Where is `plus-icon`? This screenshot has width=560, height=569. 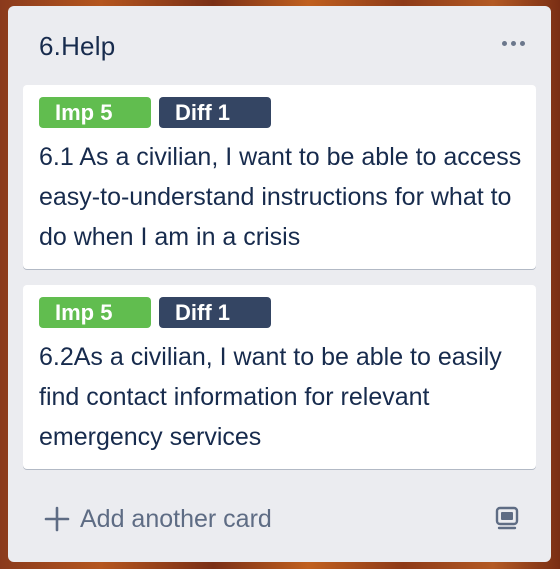 plus-icon is located at coordinates (57, 519).